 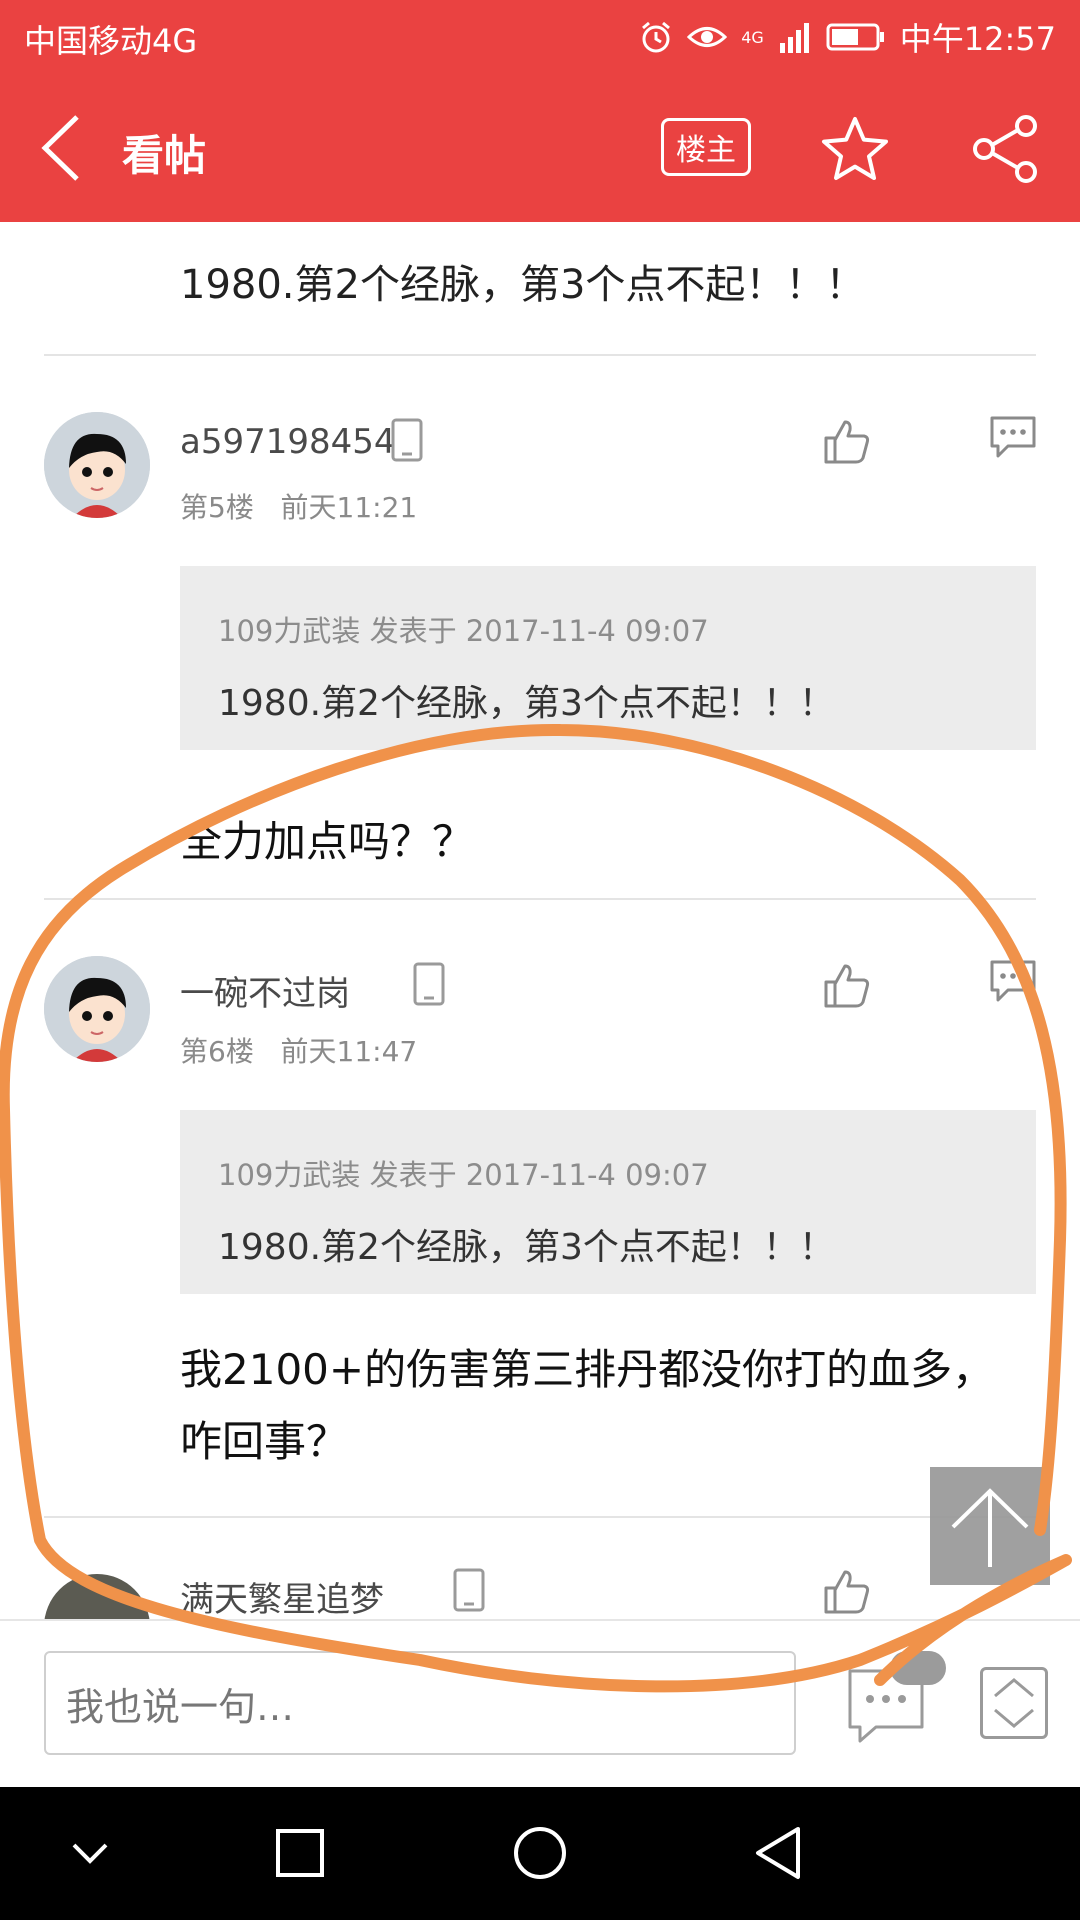 I want to click on clock-label: 中午12:57, so click(x=977, y=39).